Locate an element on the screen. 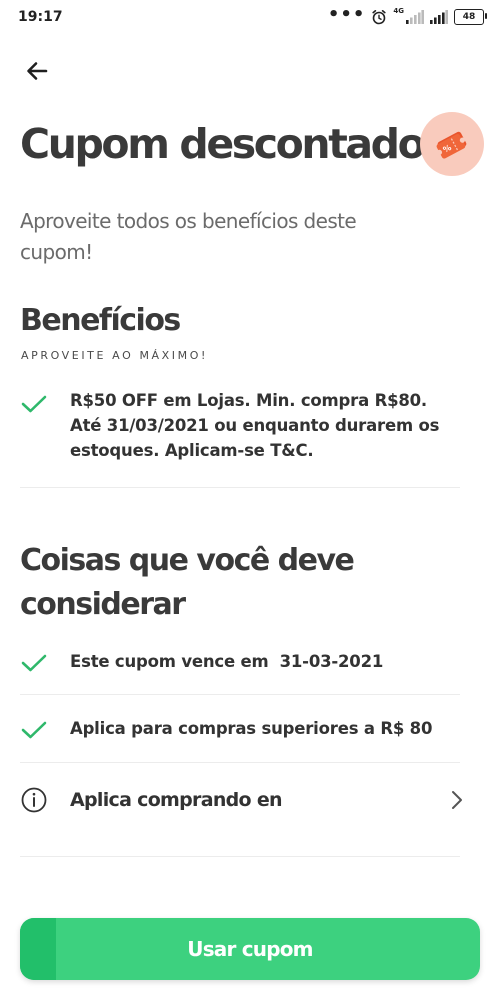 The height and width of the screenshot is (1000, 500). network-type-label: 4G is located at coordinates (398, 11).